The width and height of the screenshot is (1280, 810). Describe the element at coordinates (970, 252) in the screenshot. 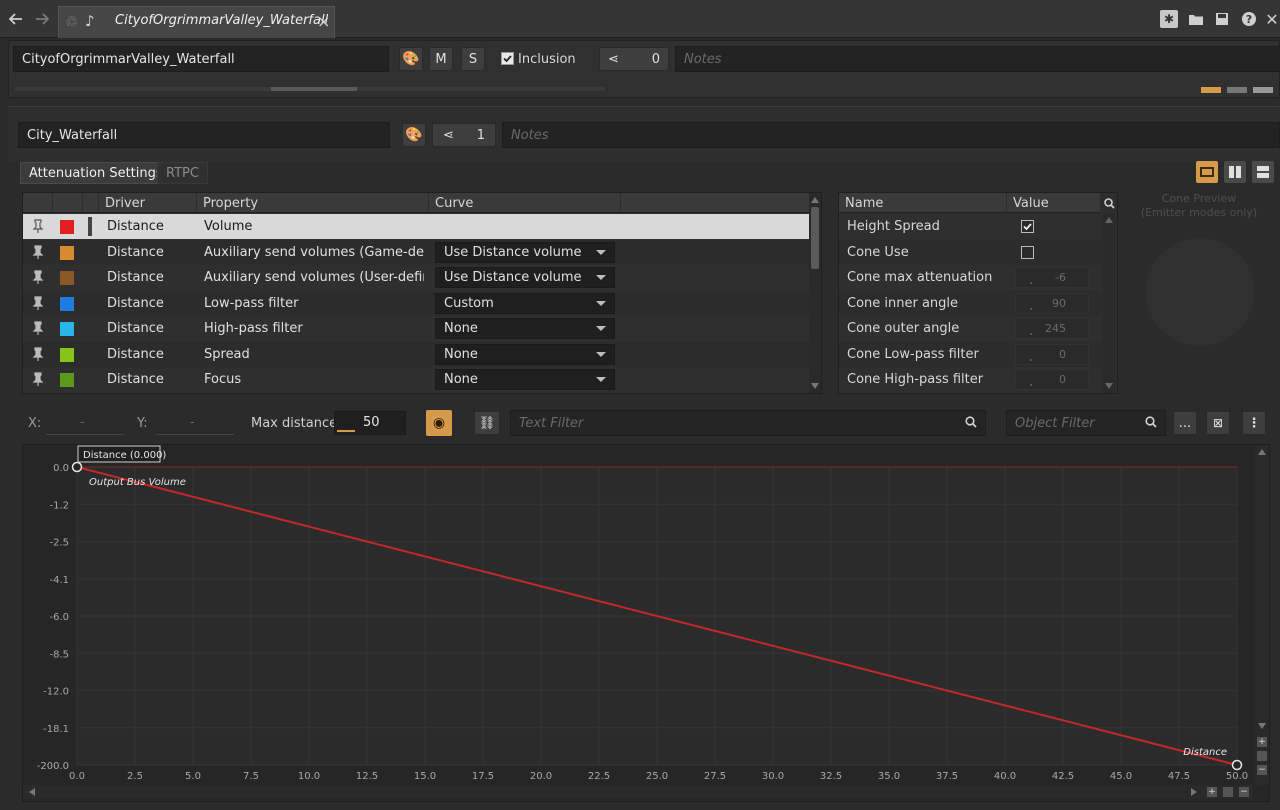

I see `list-item: Cone Use` at that location.